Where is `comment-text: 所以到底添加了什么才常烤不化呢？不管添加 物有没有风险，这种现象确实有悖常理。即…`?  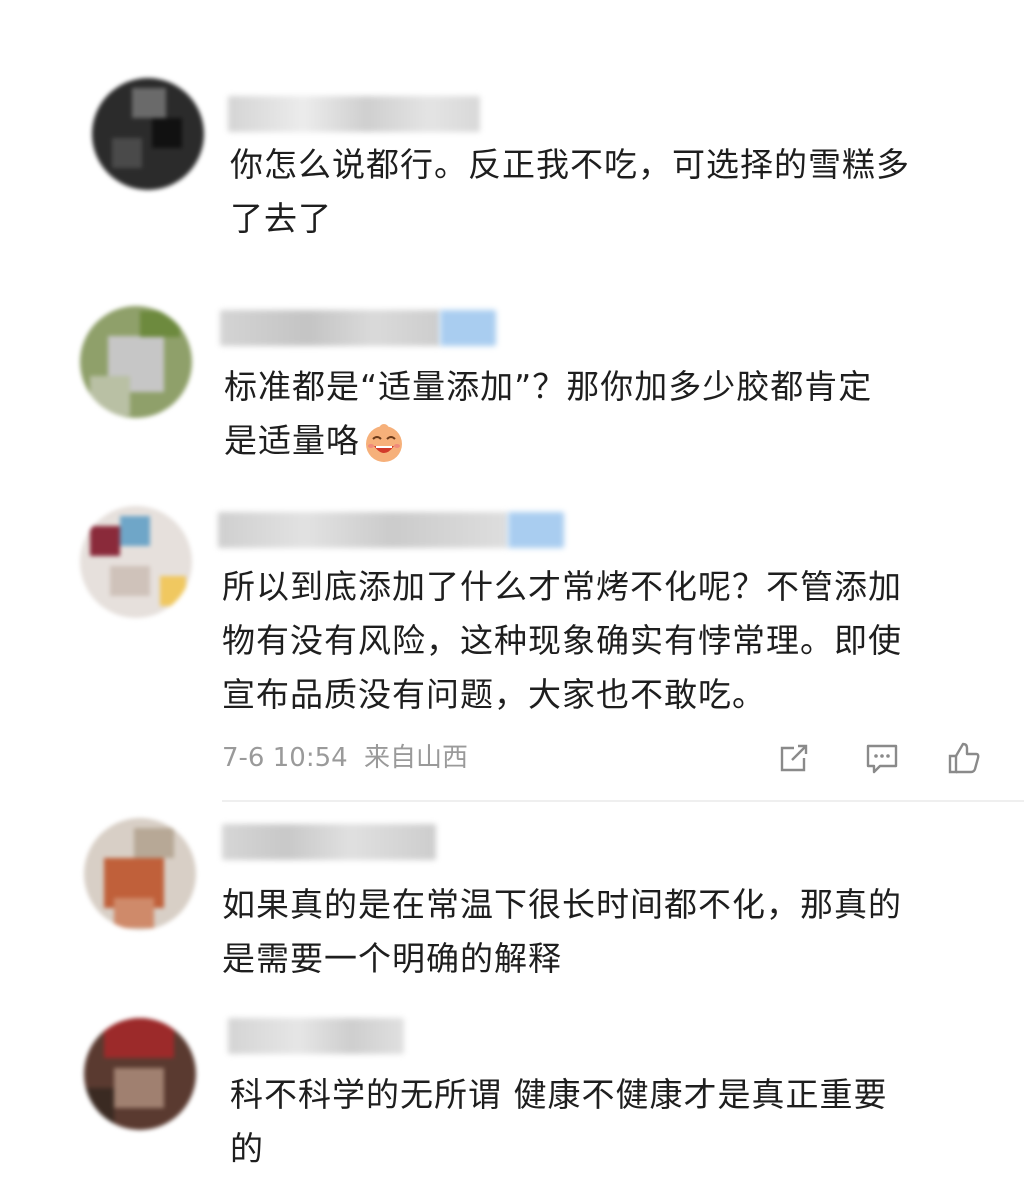 comment-text: 所以到底添加了什么才常烤不化呢？不管添加 物有没有风险，这种现象确实有悖常理。即… is located at coordinates (562, 640).